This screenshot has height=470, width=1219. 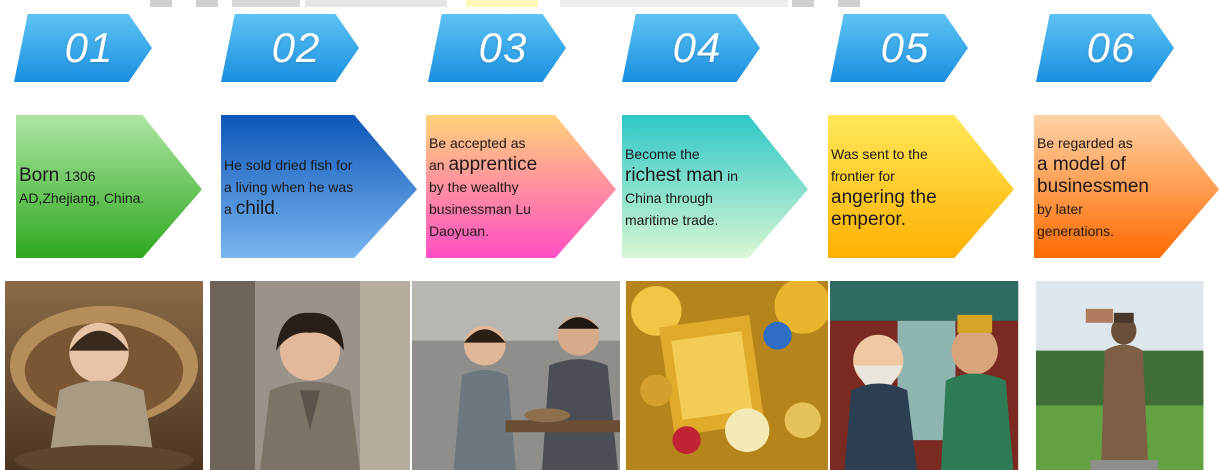 What do you see at coordinates (230, 208) in the screenshot?
I see `body-text: a` at bounding box center [230, 208].